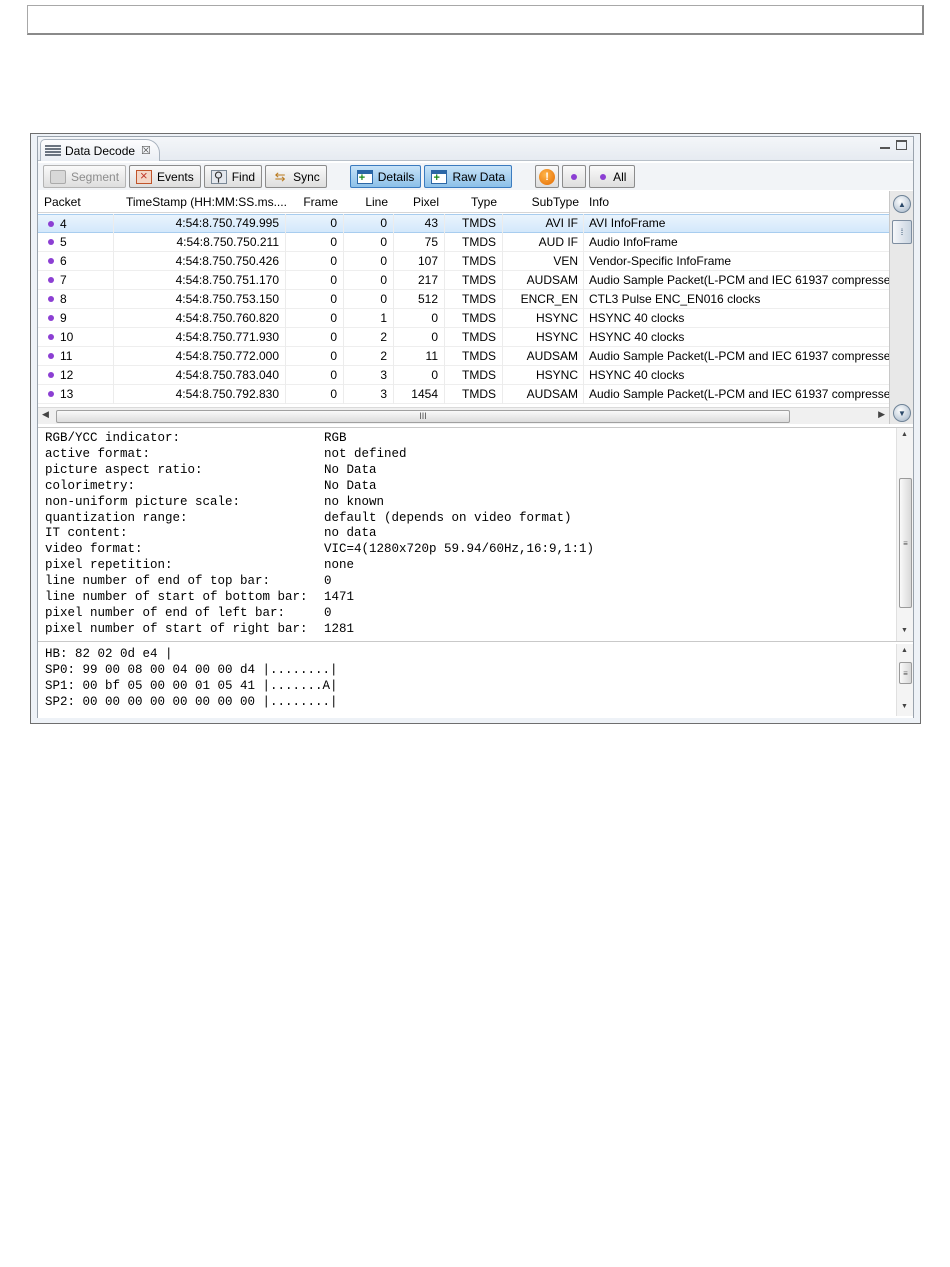 The width and height of the screenshot is (950, 1267). What do you see at coordinates (423, 416) in the screenshot?
I see `horizontal-scroll-thumb: III` at bounding box center [423, 416].